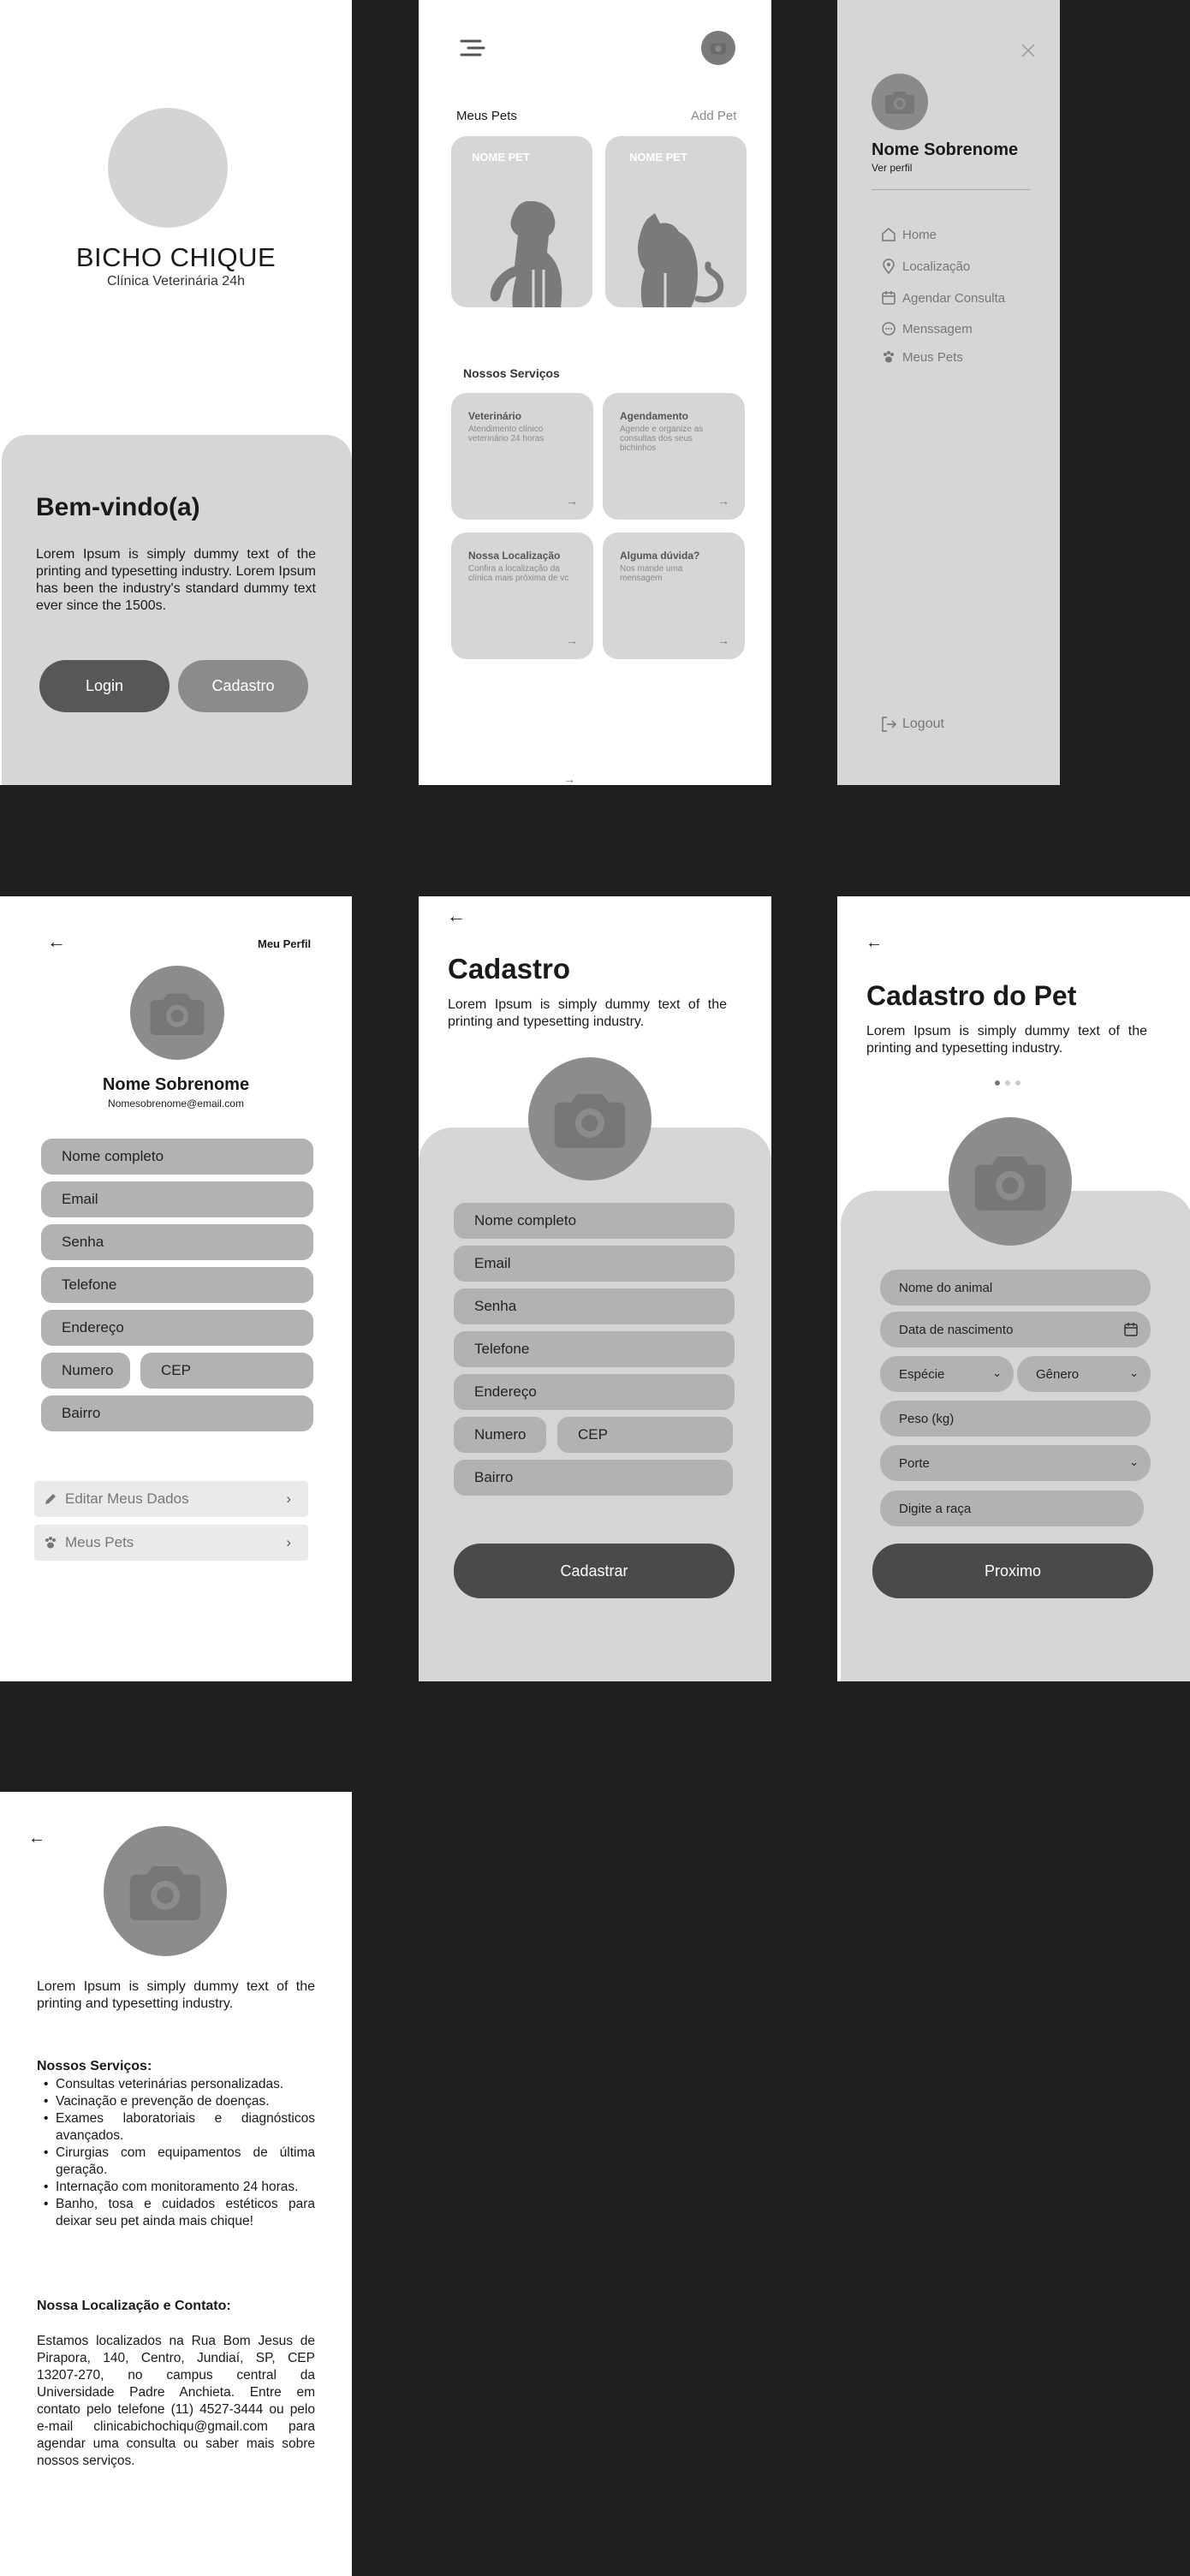 The image size is (1190, 2576). Describe the element at coordinates (118, 507) in the screenshot. I see `welcome-heading: Bem-vindo(a)` at that location.